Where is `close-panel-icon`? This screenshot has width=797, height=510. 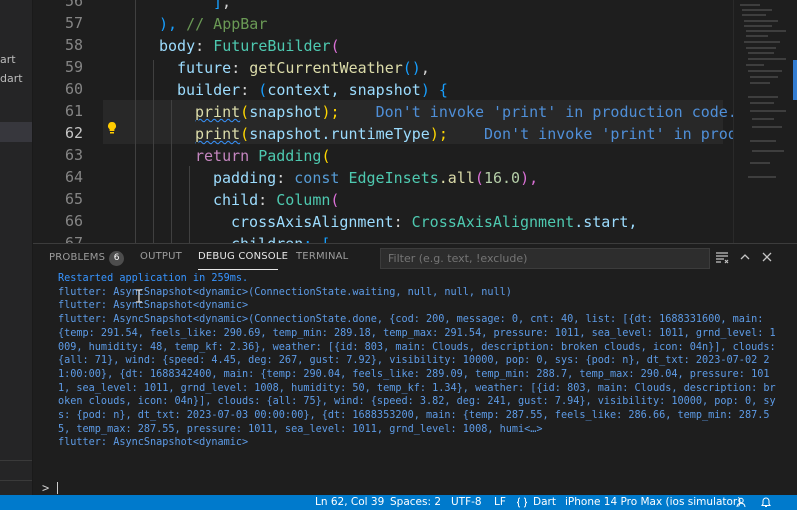 close-panel-icon is located at coordinates (767, 257).